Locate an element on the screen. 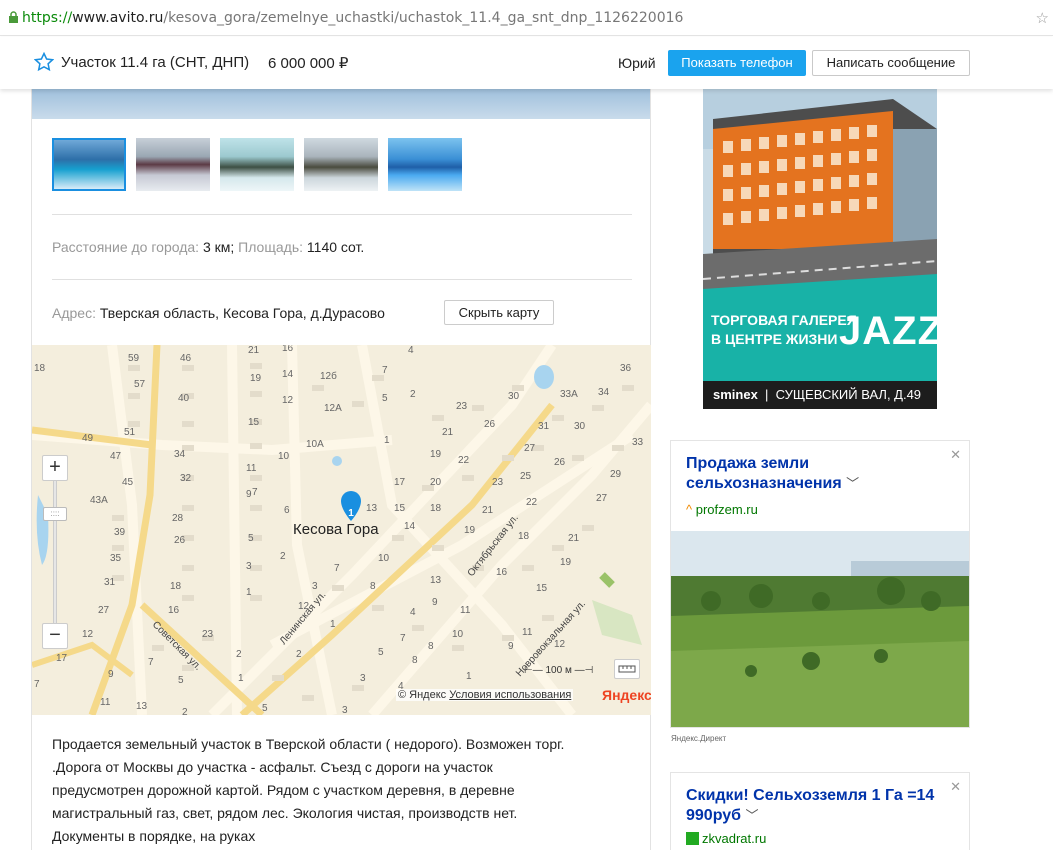 The height and width of the screenshot is (850, 1053). house-number: 33А is located at coordinates (569, 394).